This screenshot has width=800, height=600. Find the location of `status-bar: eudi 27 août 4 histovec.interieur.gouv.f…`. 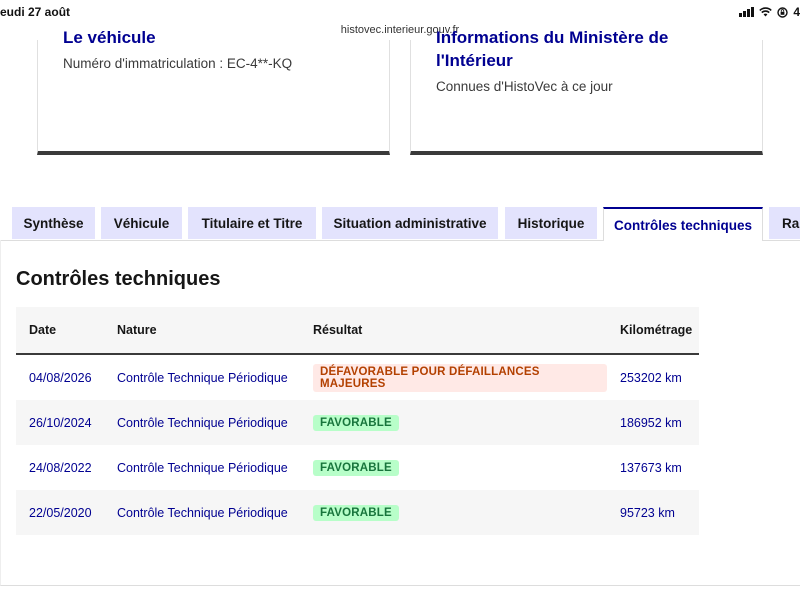

status-bar: eudi 27 août 4 histovec.interieur.gouv.f… is located at coordinates (400, 18).